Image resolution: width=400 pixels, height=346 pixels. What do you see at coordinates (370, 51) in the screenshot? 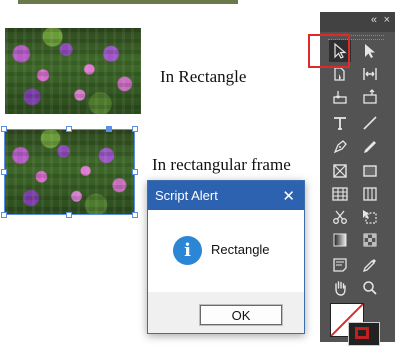
I see `direct-selection-icon` at bounding box center [370, 51].